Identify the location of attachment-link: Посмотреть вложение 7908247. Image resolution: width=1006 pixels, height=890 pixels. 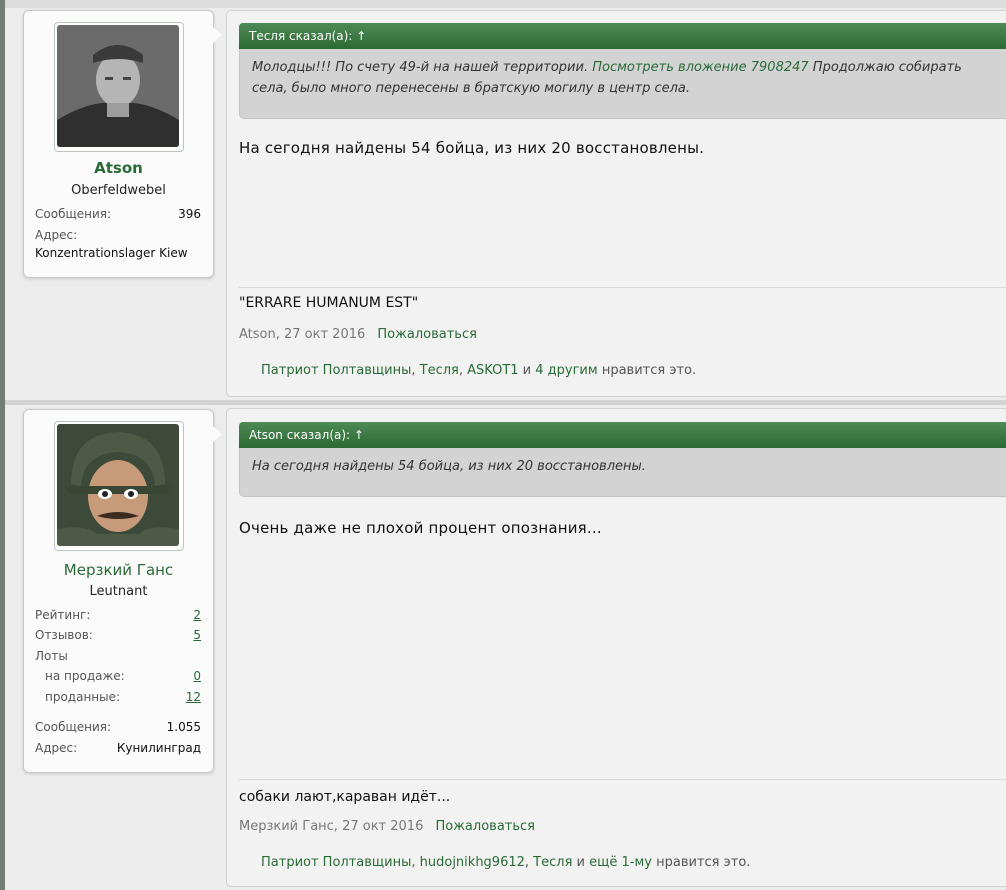
(700, 67).